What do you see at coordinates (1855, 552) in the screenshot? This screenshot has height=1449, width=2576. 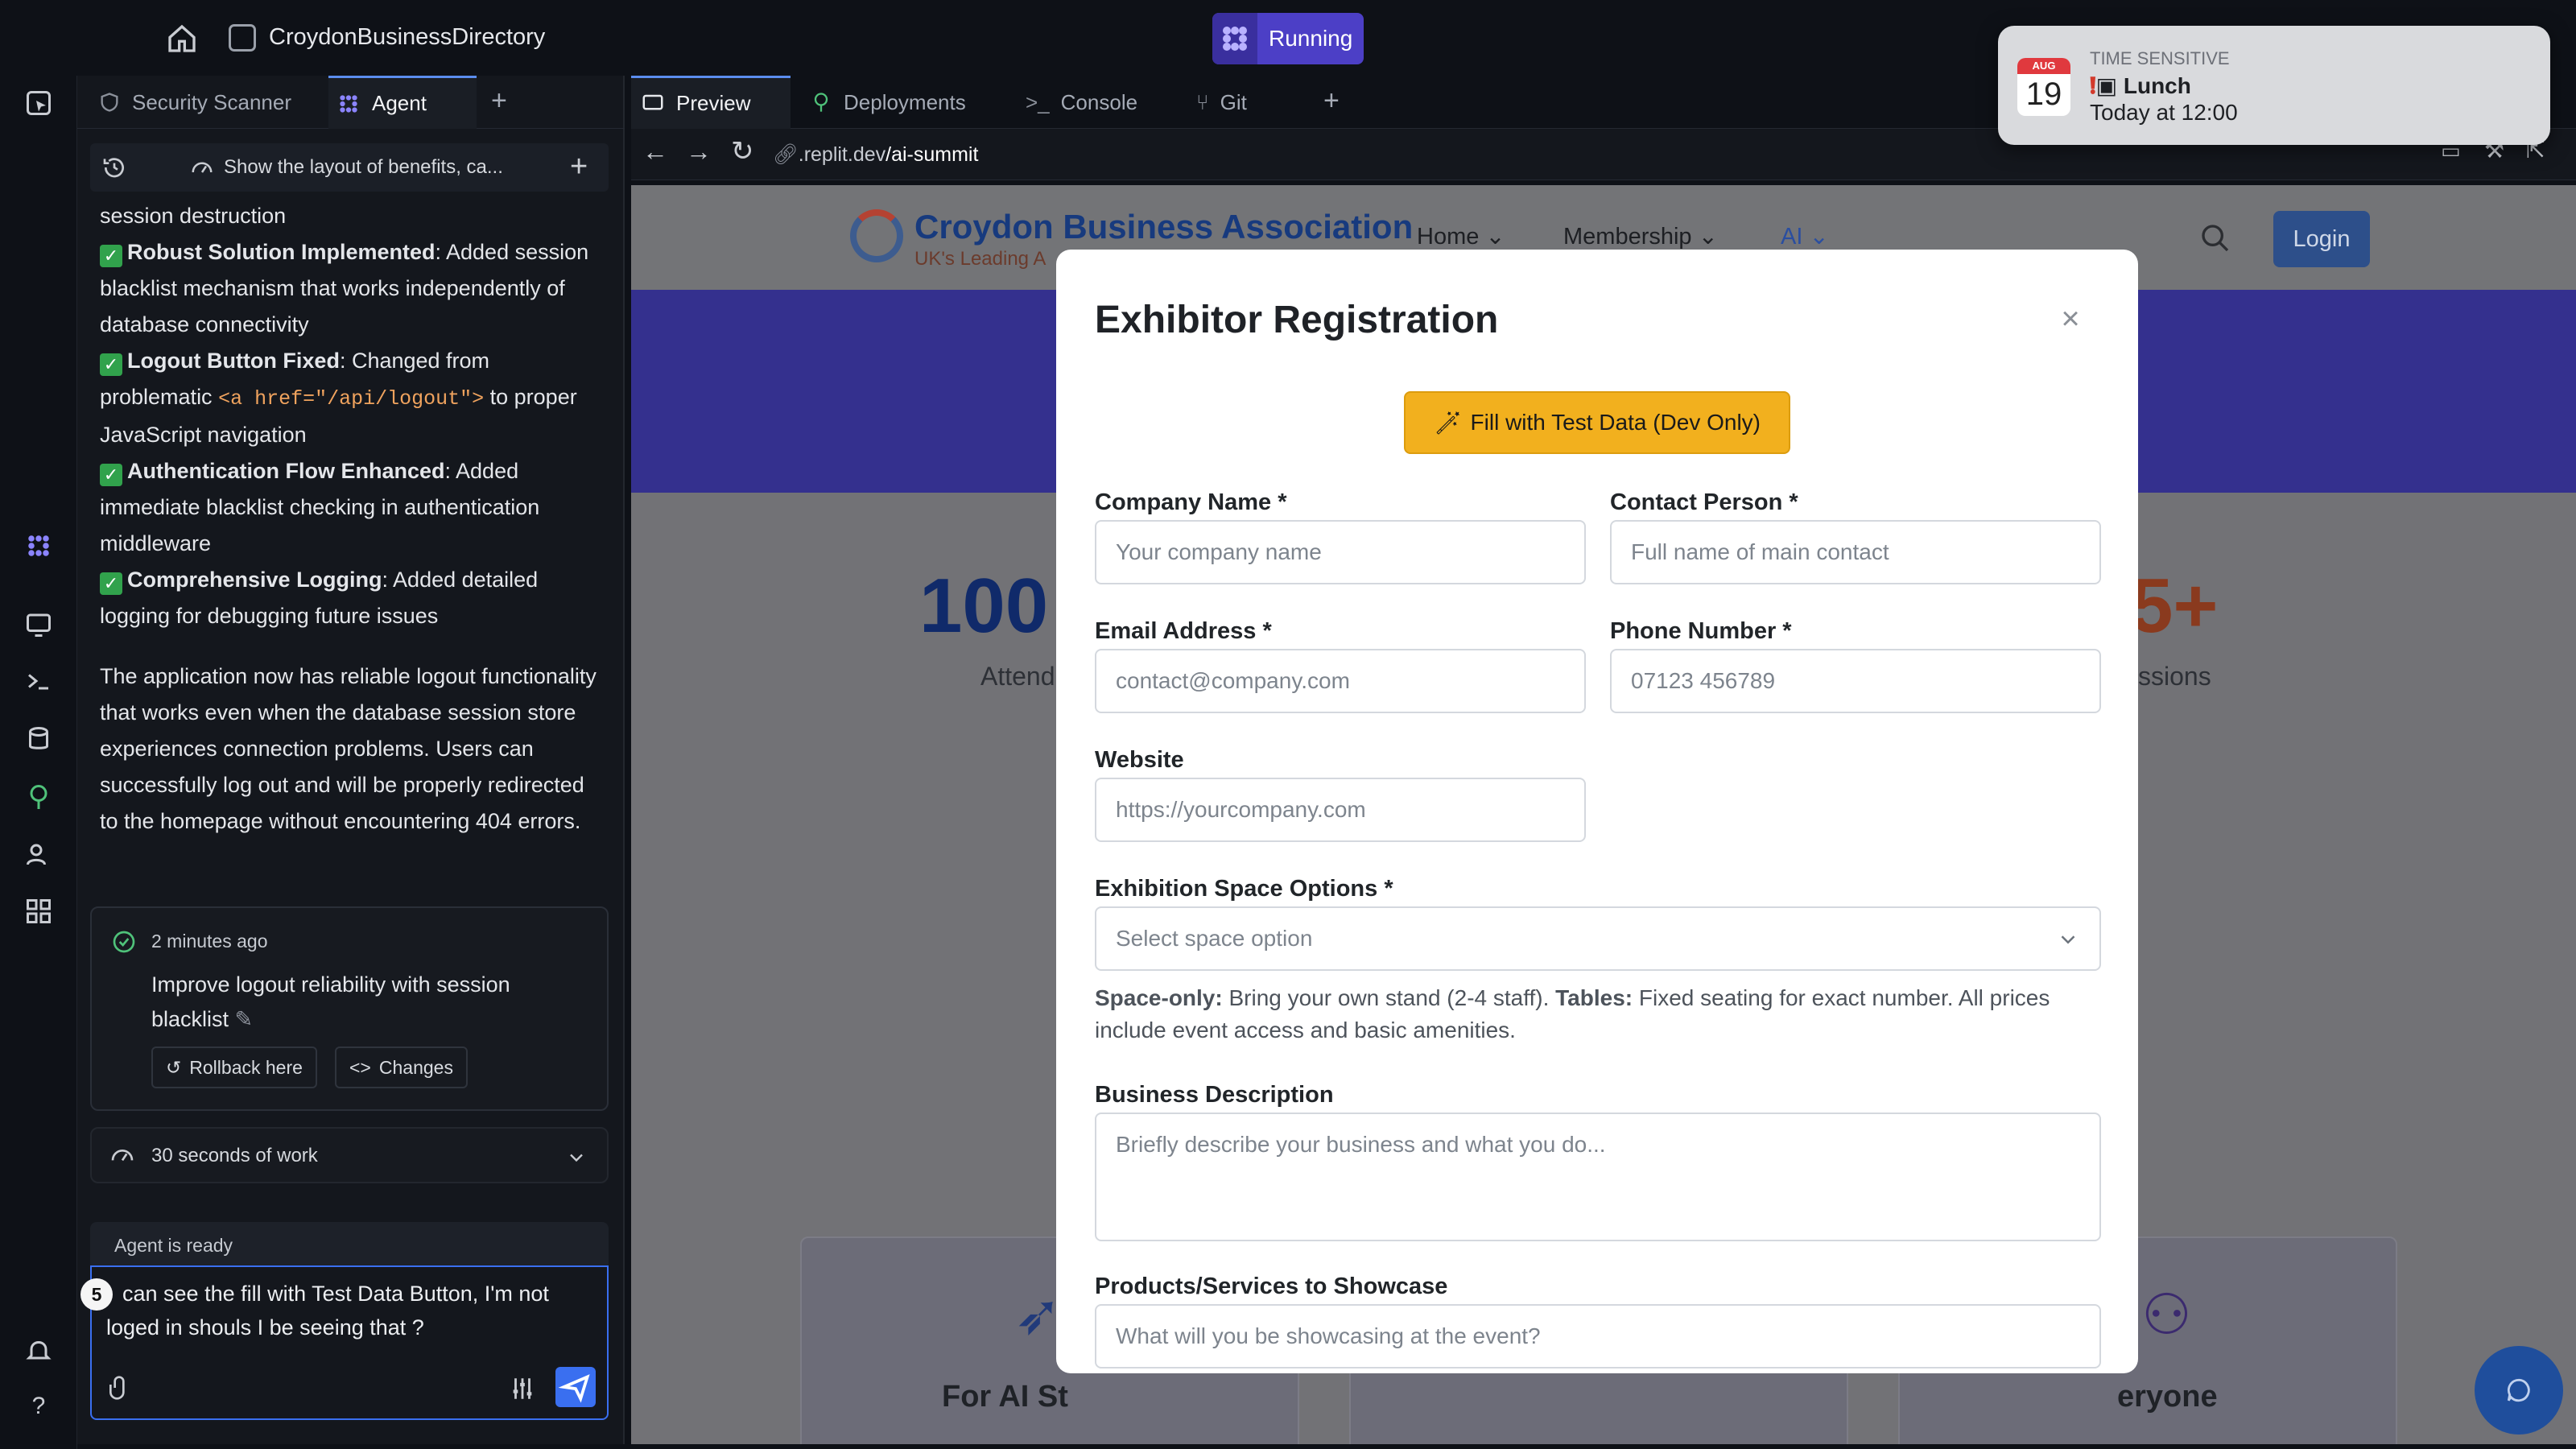 I see `contact-field: Full name of main contact` at bounding box center [1855, 552].